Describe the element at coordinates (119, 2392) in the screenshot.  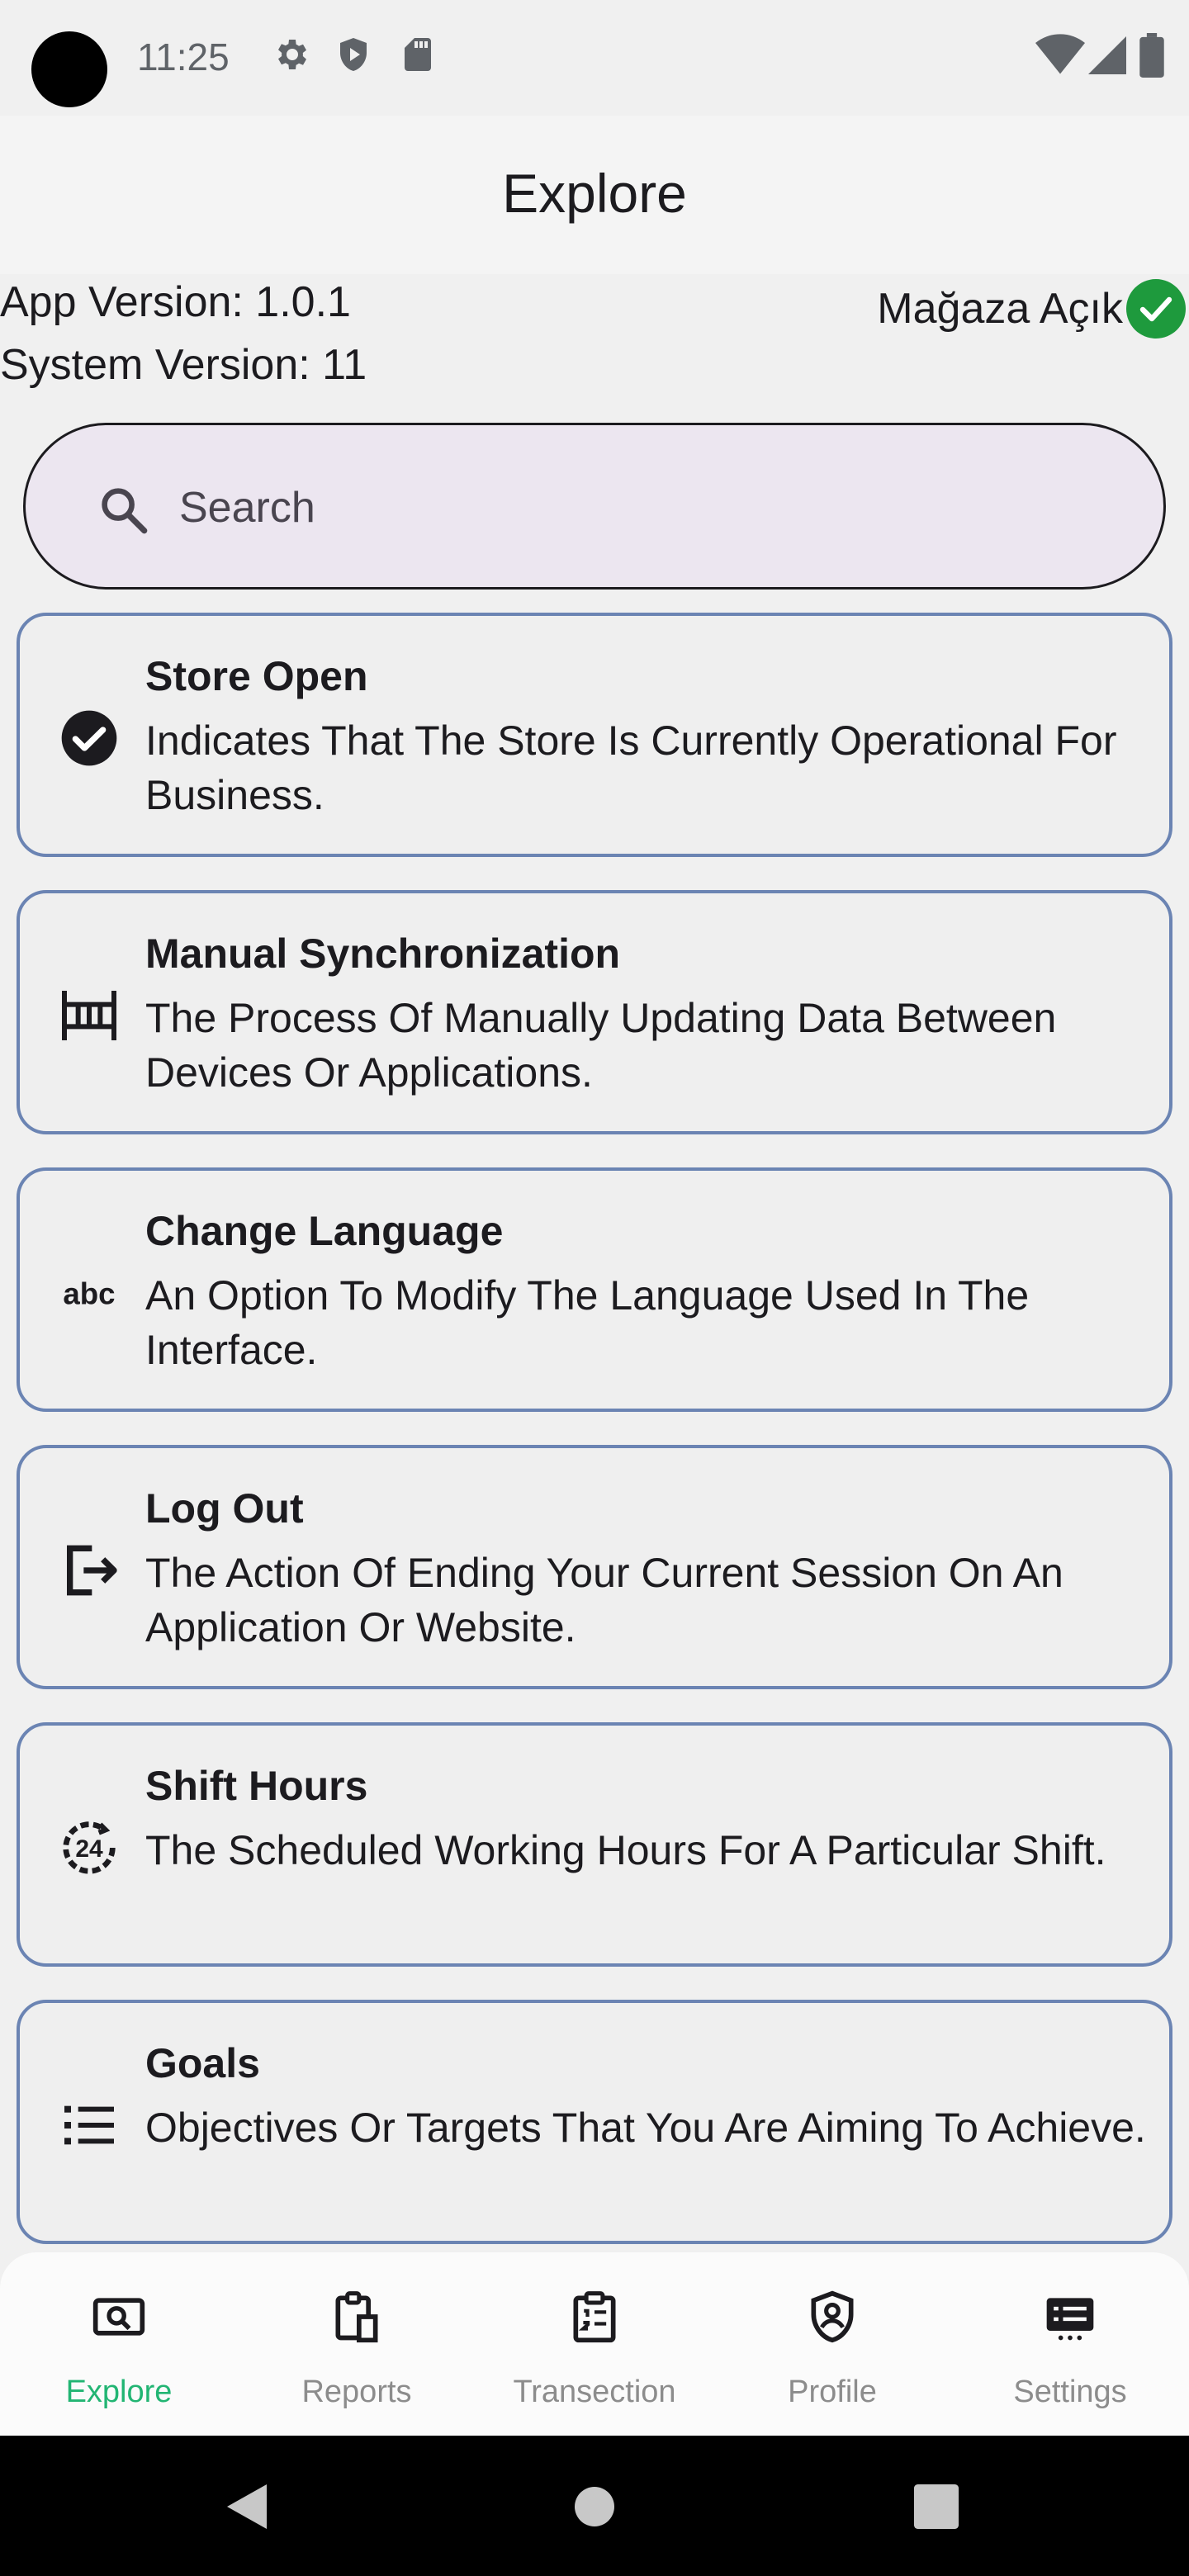
I see `nav-label: Explore` at that location.